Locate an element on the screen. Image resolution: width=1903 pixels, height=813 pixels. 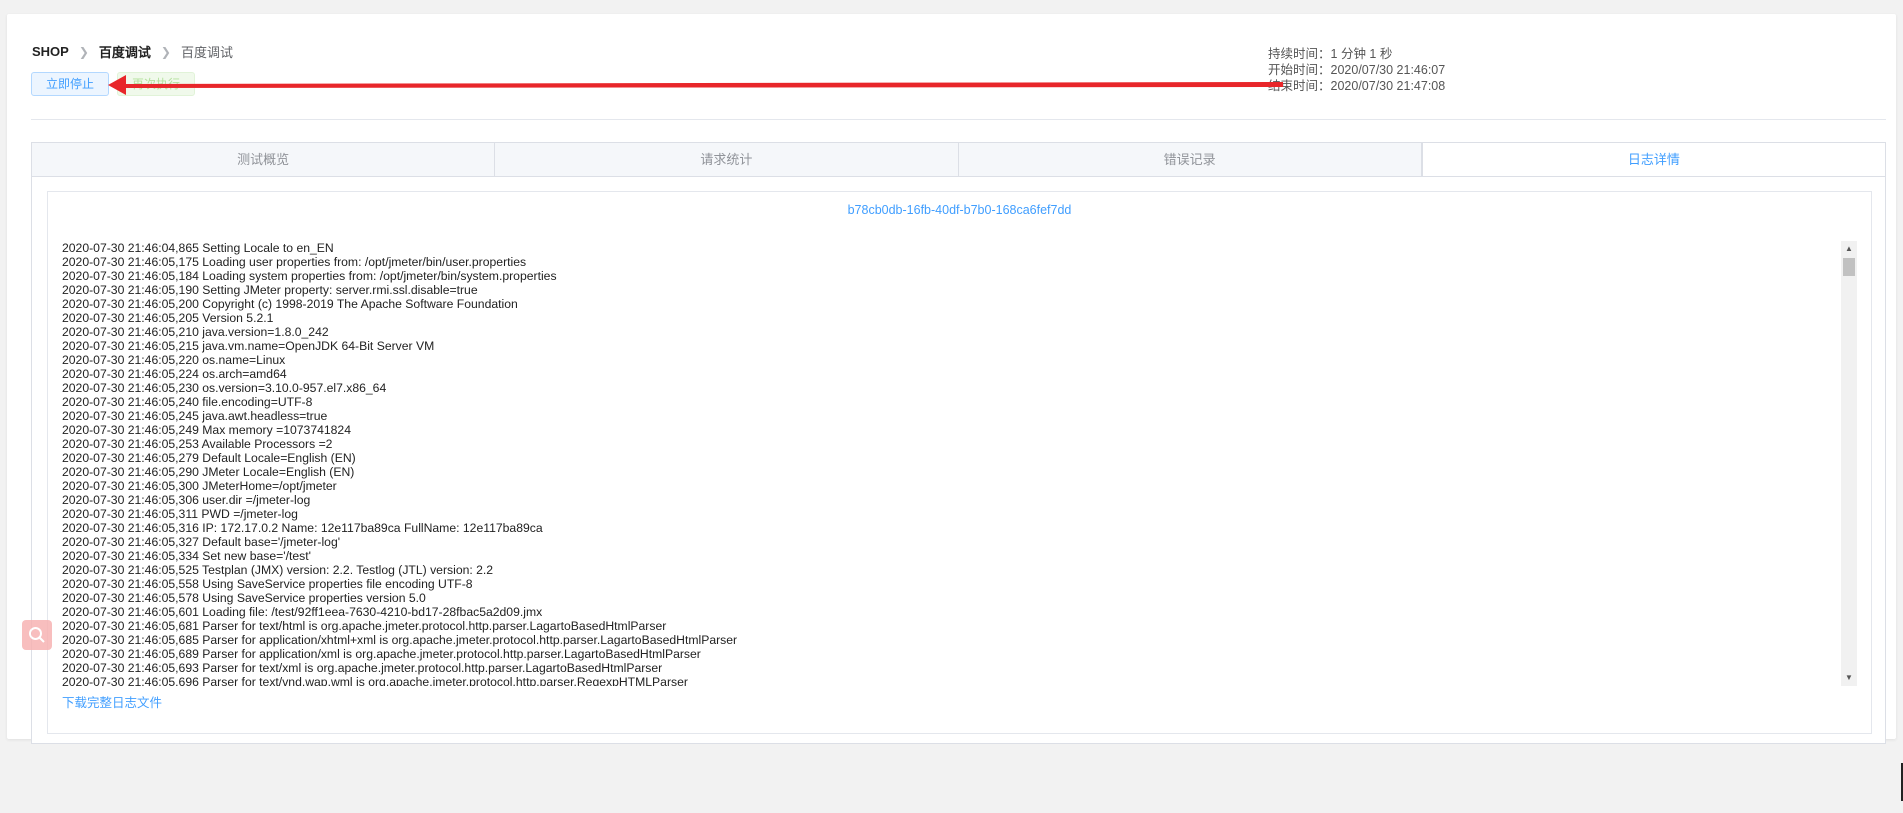
triangle-up-icon: ▲ is located at coordinates (1849, 249).